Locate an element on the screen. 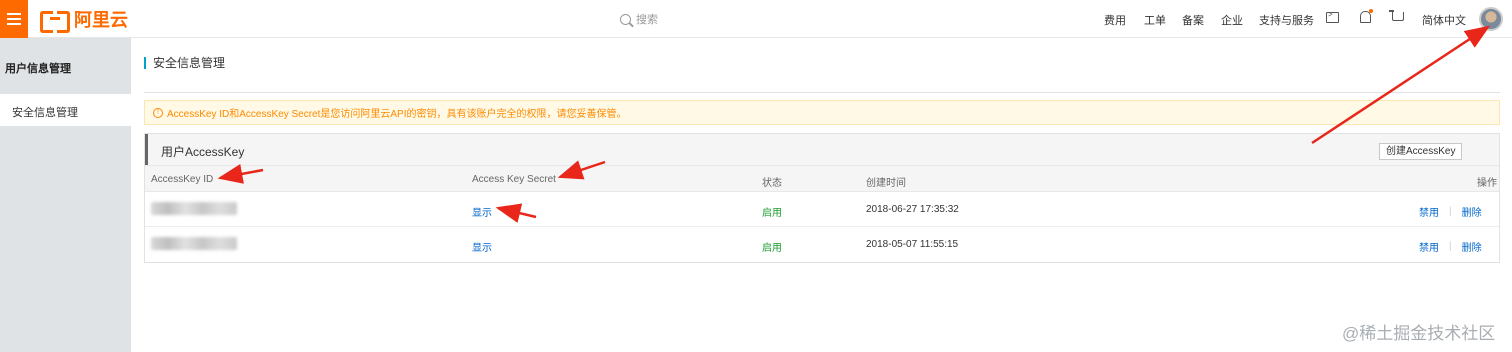 The width and height of the screenshot is (1512, 352). page-title: 安全信息管理 is located at coordinates (184, 63).